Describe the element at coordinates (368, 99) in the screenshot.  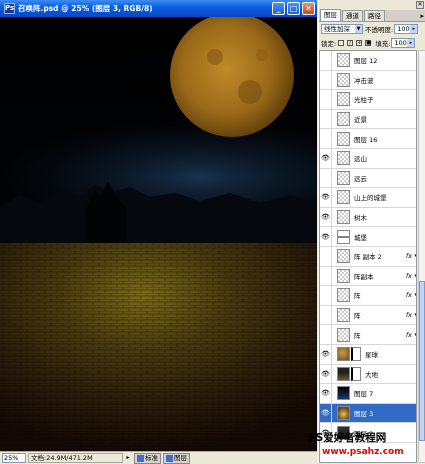
I see `layer-row: 光柱子` at that location.